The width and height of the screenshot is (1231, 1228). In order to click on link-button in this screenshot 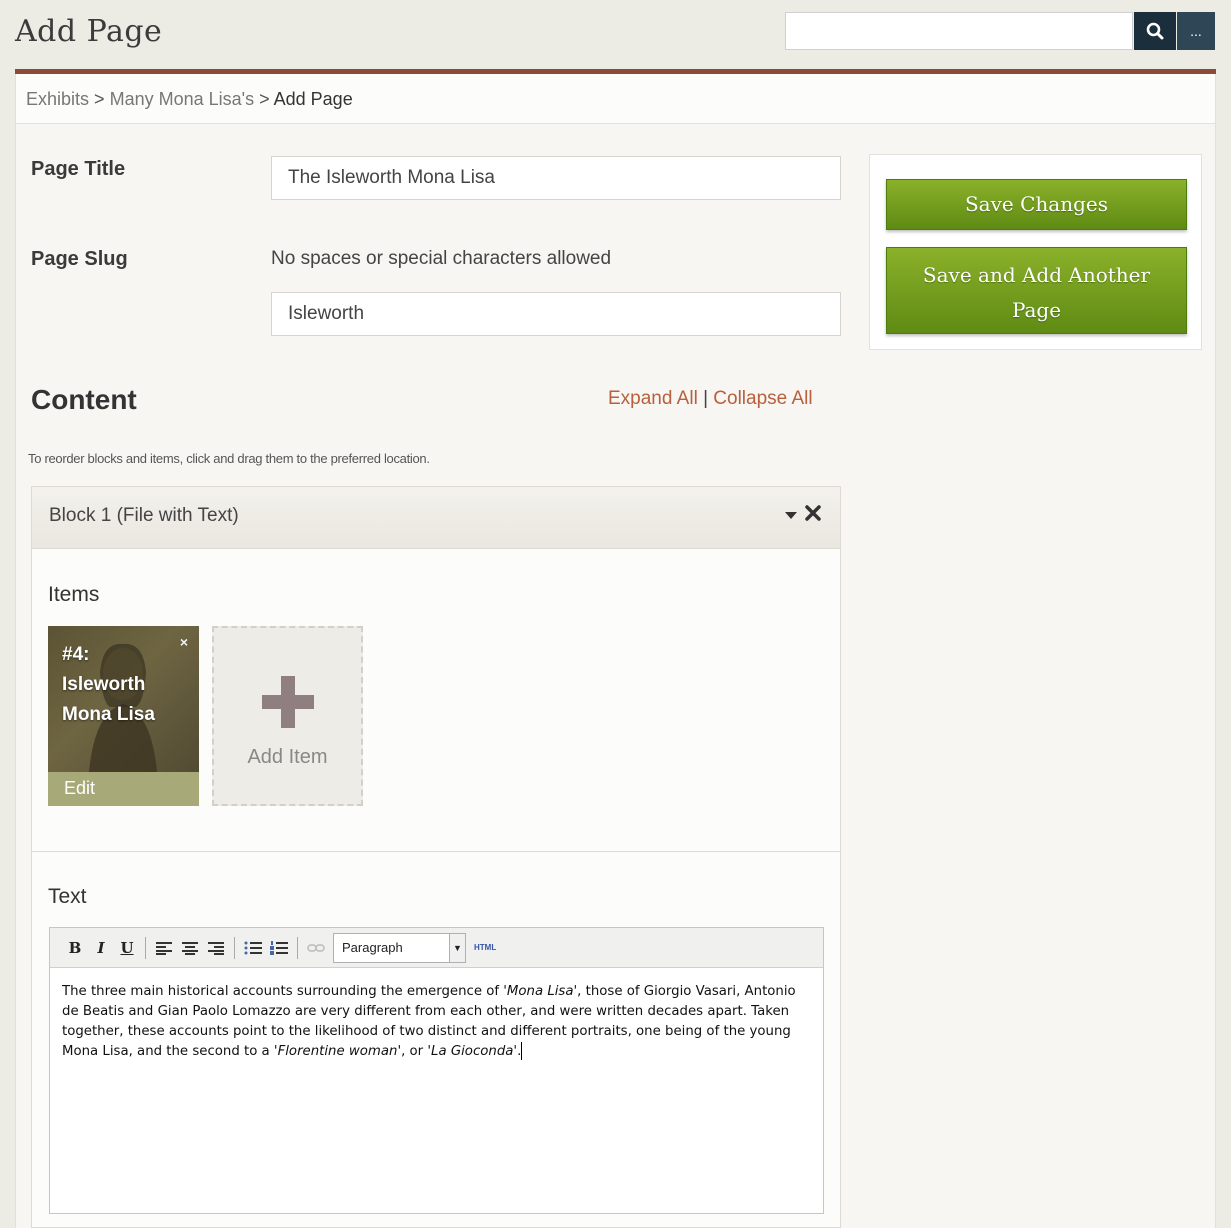, I will do `click(316, 948)`.